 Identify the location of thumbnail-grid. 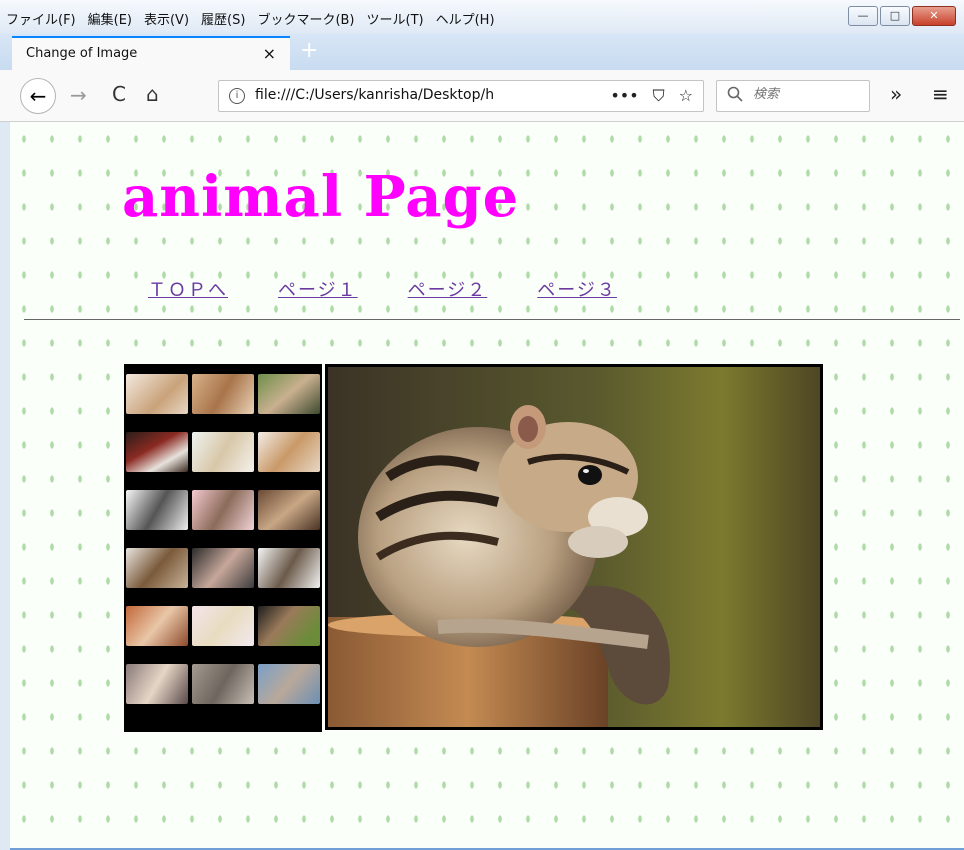
(223, 548).